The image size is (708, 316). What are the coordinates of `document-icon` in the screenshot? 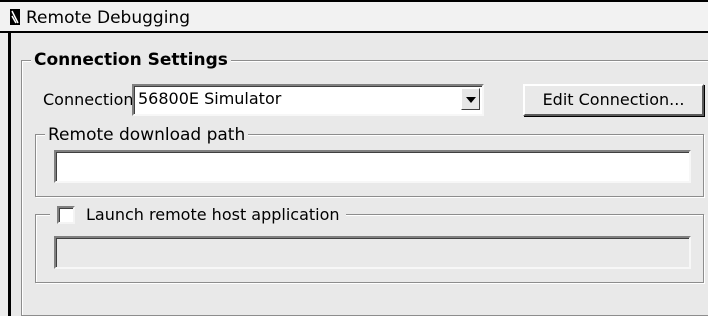 It's located at (15, 17).